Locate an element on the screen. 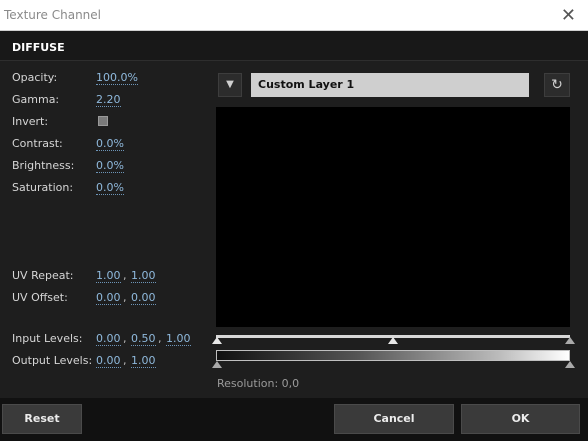  output-high-handle is located at coordinates (570, 364).